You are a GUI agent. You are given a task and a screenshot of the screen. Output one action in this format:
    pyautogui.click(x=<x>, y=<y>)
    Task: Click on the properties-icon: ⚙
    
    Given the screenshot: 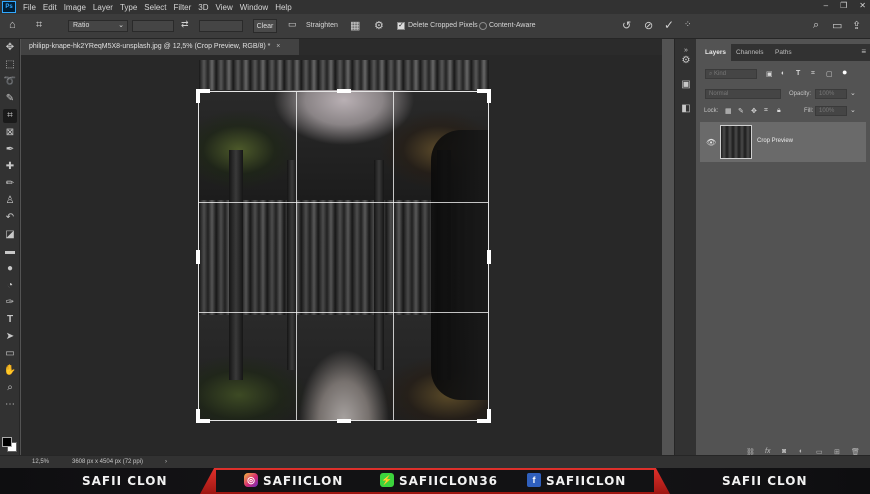 What is the action you would take?
    pyautogui.click(x=686, y=61)
    